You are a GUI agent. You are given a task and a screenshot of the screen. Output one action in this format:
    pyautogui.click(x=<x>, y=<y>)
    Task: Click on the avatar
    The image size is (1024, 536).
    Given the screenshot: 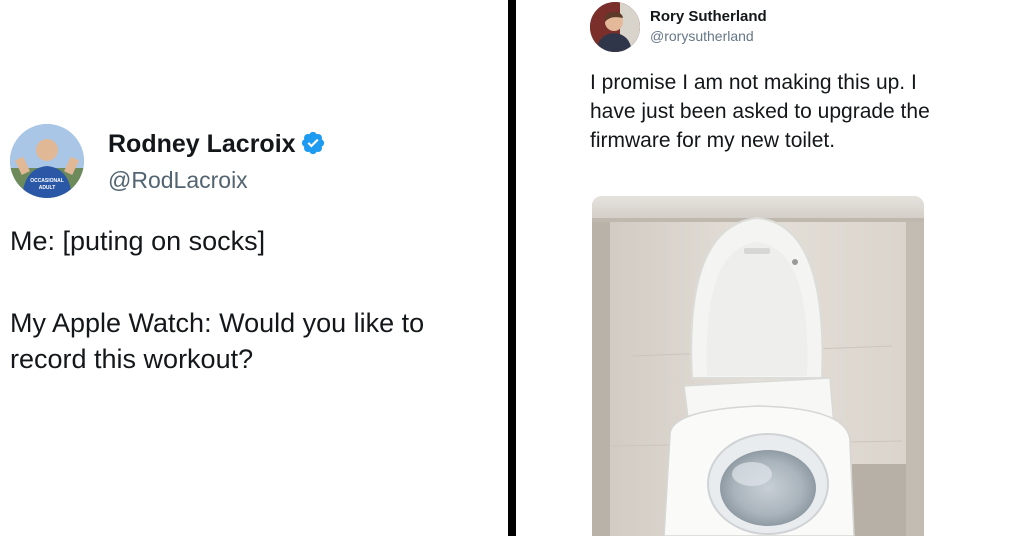 What is the action you would take?
    pyautogui.click(x=615, y=27)
    